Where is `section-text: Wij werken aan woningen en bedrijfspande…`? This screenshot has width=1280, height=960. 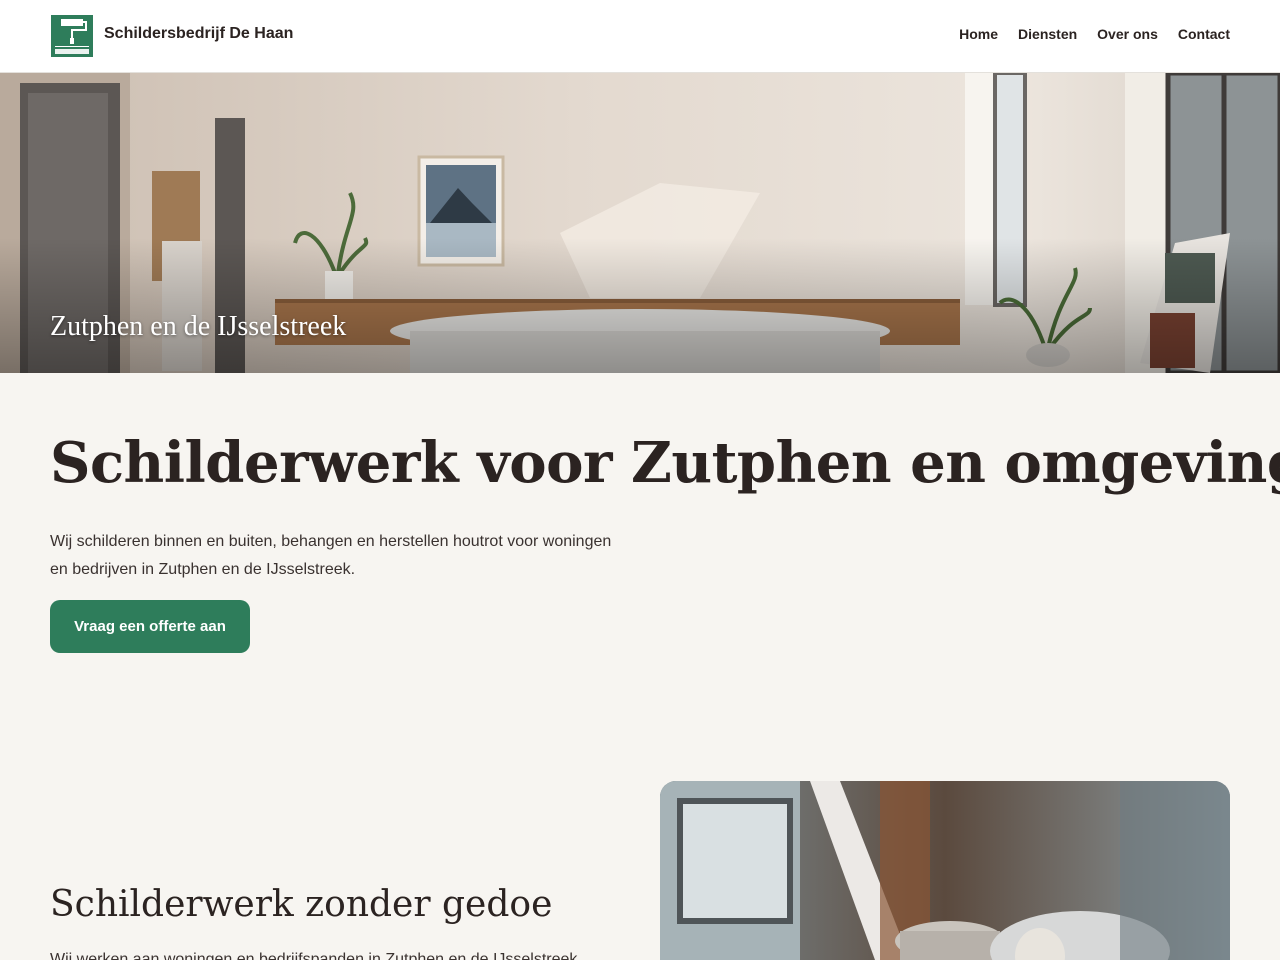 section-text: Wij werken aan woningen en bedrijfspande… is located at coordinates (316, 955).